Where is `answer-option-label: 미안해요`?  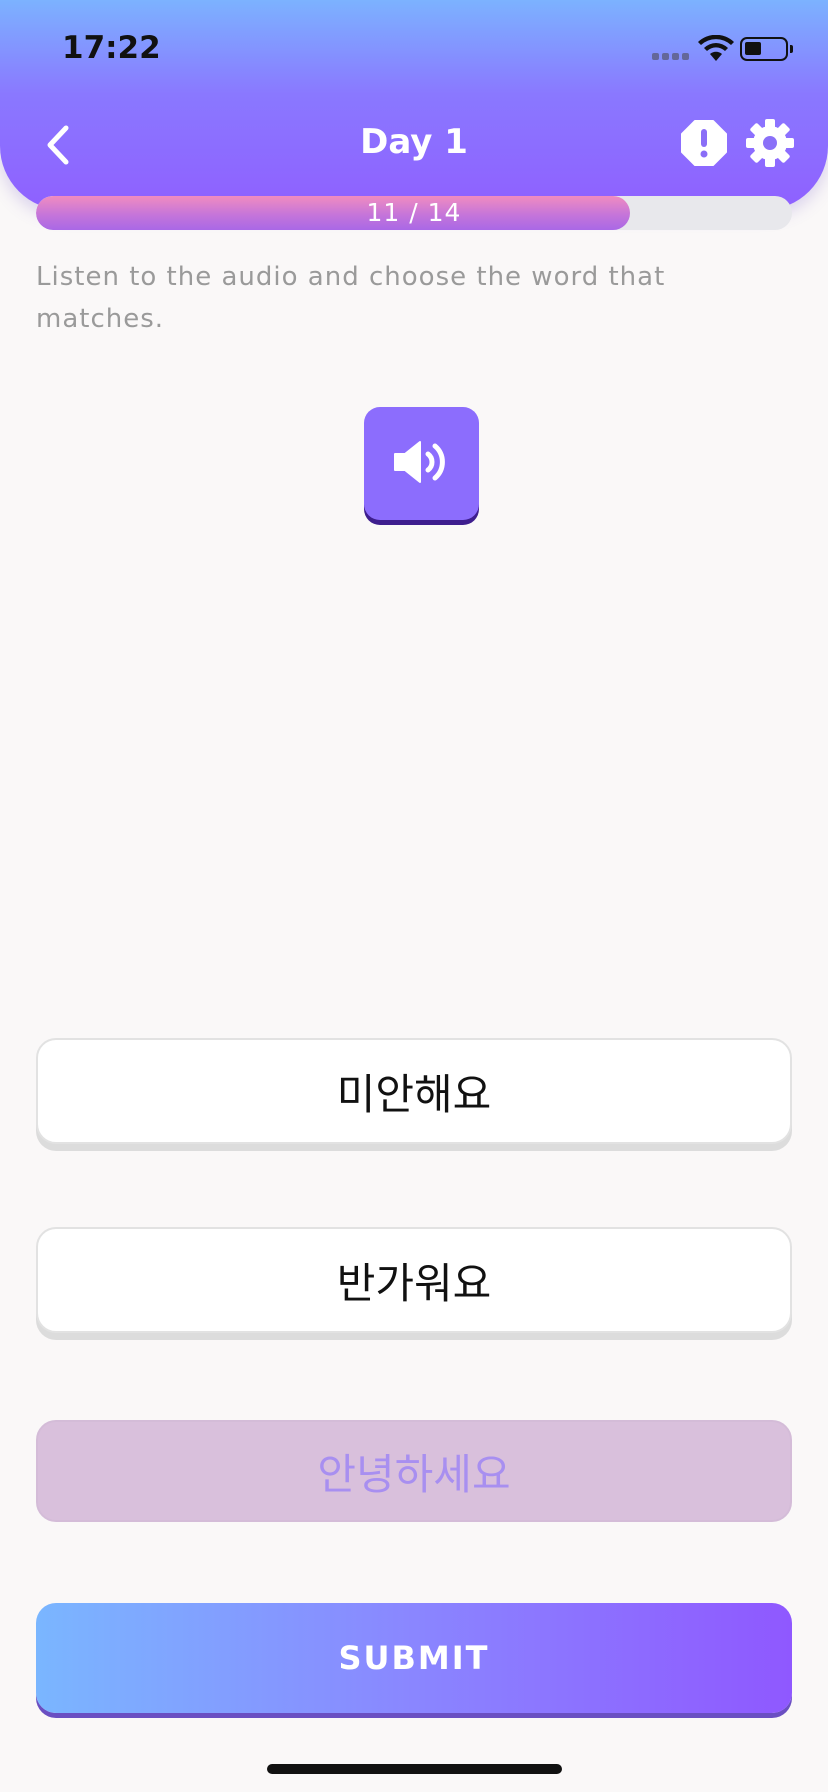
answer-option-label: 미안해요 is located at coordinates (414, 1094).